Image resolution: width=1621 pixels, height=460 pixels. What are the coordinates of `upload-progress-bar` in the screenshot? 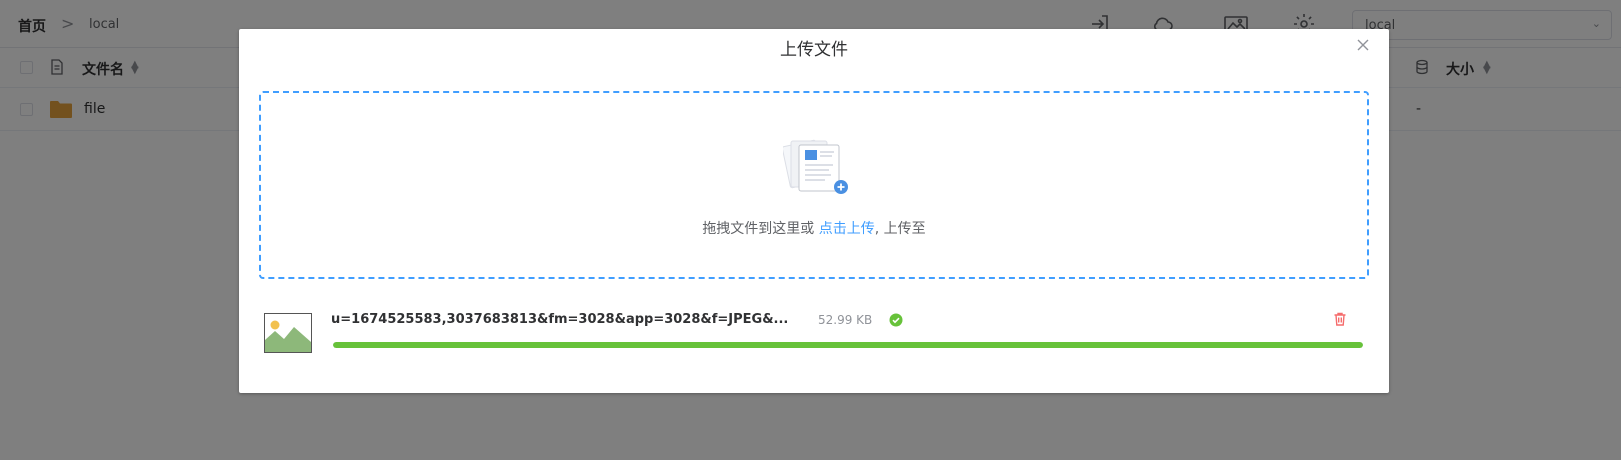 It's located at (848, 345).